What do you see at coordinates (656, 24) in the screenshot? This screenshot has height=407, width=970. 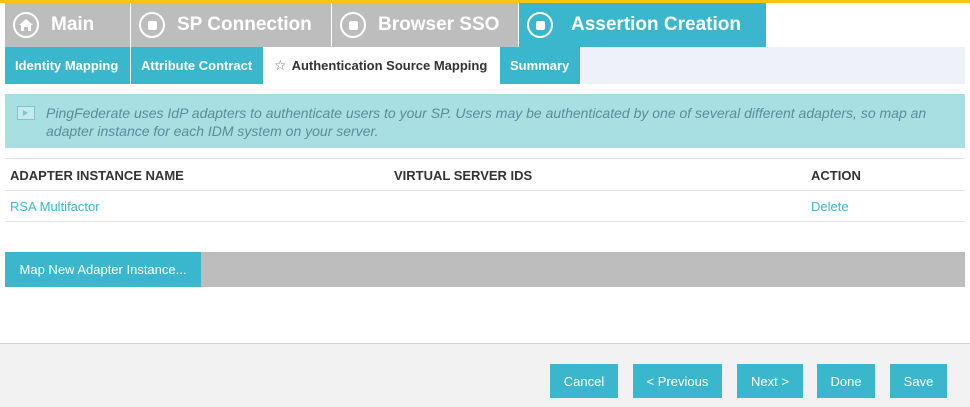 I see `tab-assertion-creation-label: Assertion Creation` at bounding box center [656, 24].